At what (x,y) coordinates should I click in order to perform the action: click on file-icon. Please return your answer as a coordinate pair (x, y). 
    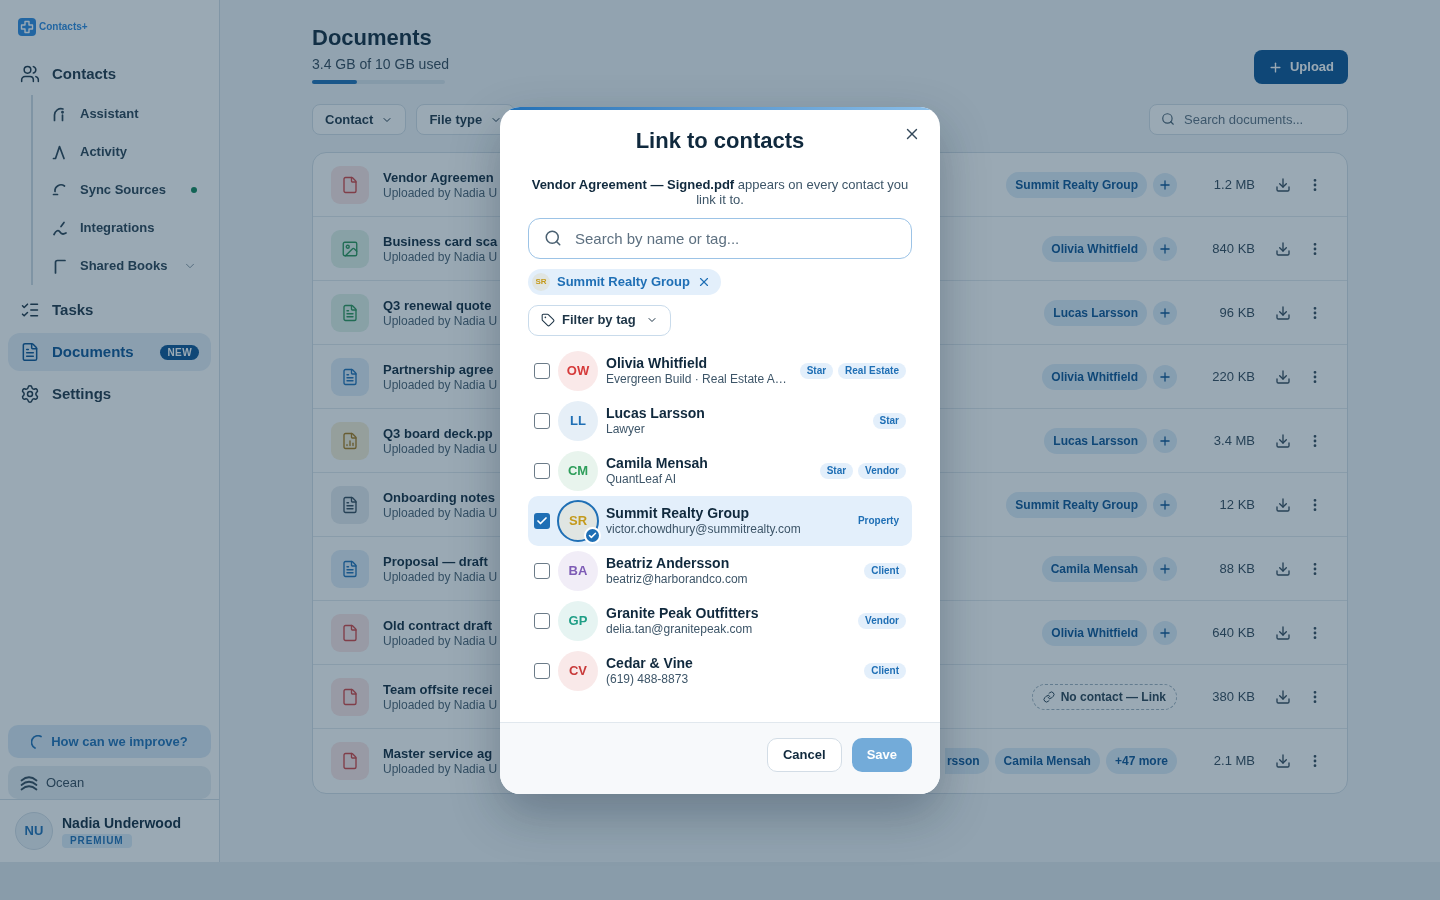
    Looking at the image, I should click on (350, 696).